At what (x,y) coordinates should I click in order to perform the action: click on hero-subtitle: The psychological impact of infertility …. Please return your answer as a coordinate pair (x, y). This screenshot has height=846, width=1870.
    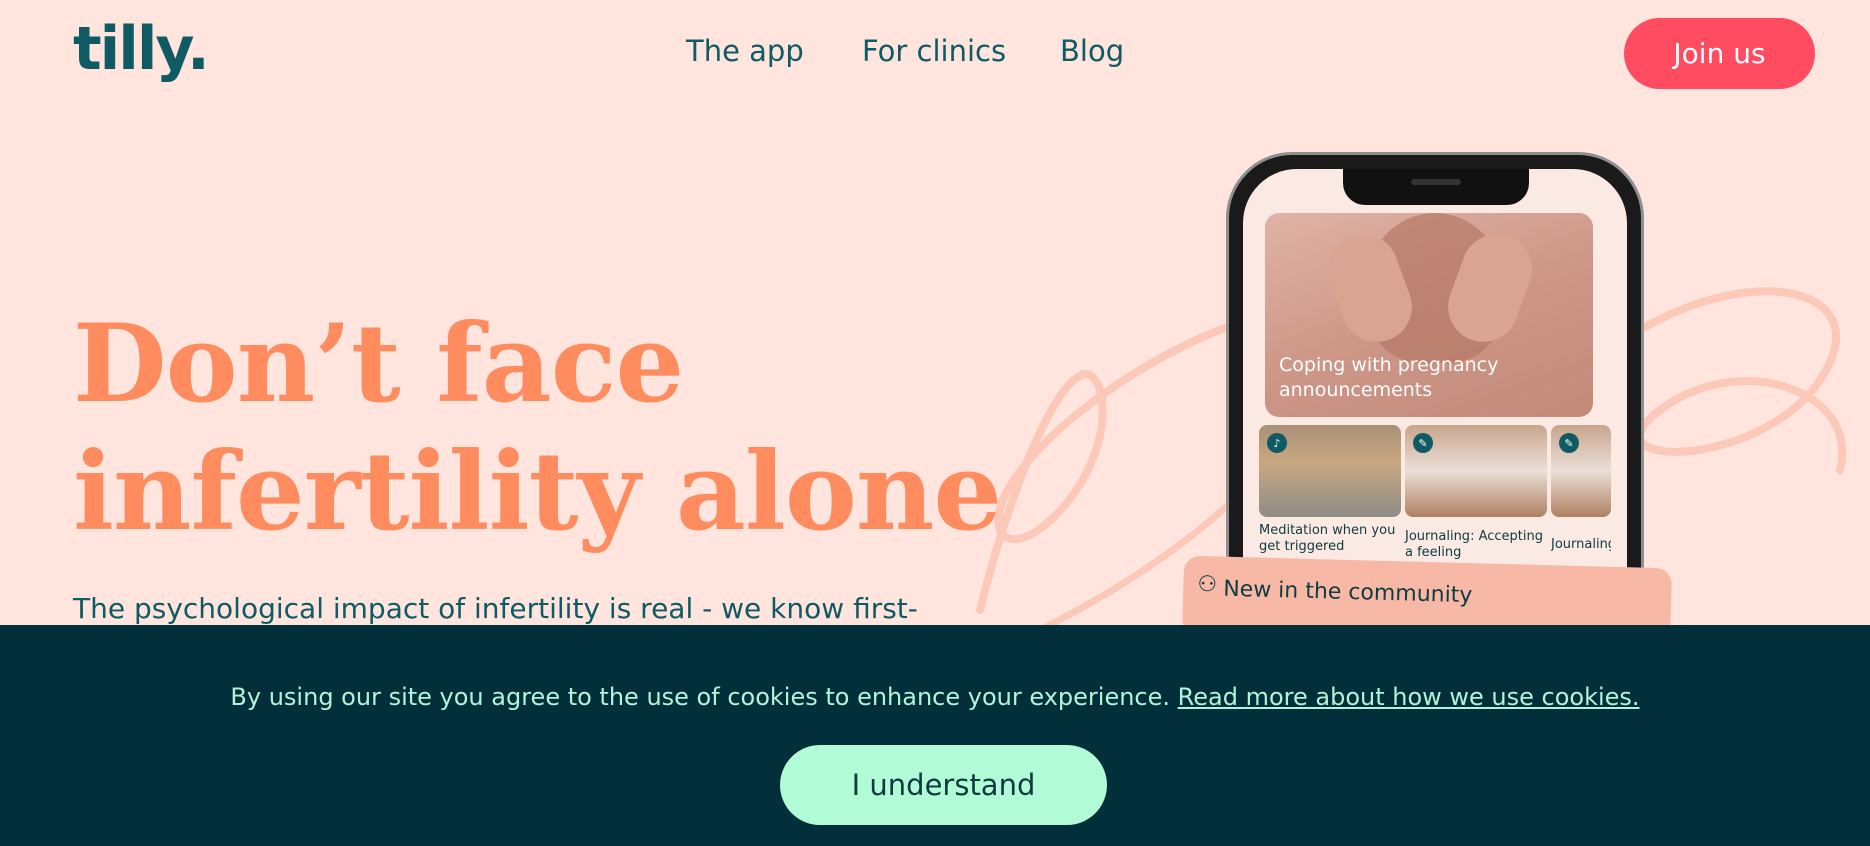
    Looking at the image, I should click on (495, 608).